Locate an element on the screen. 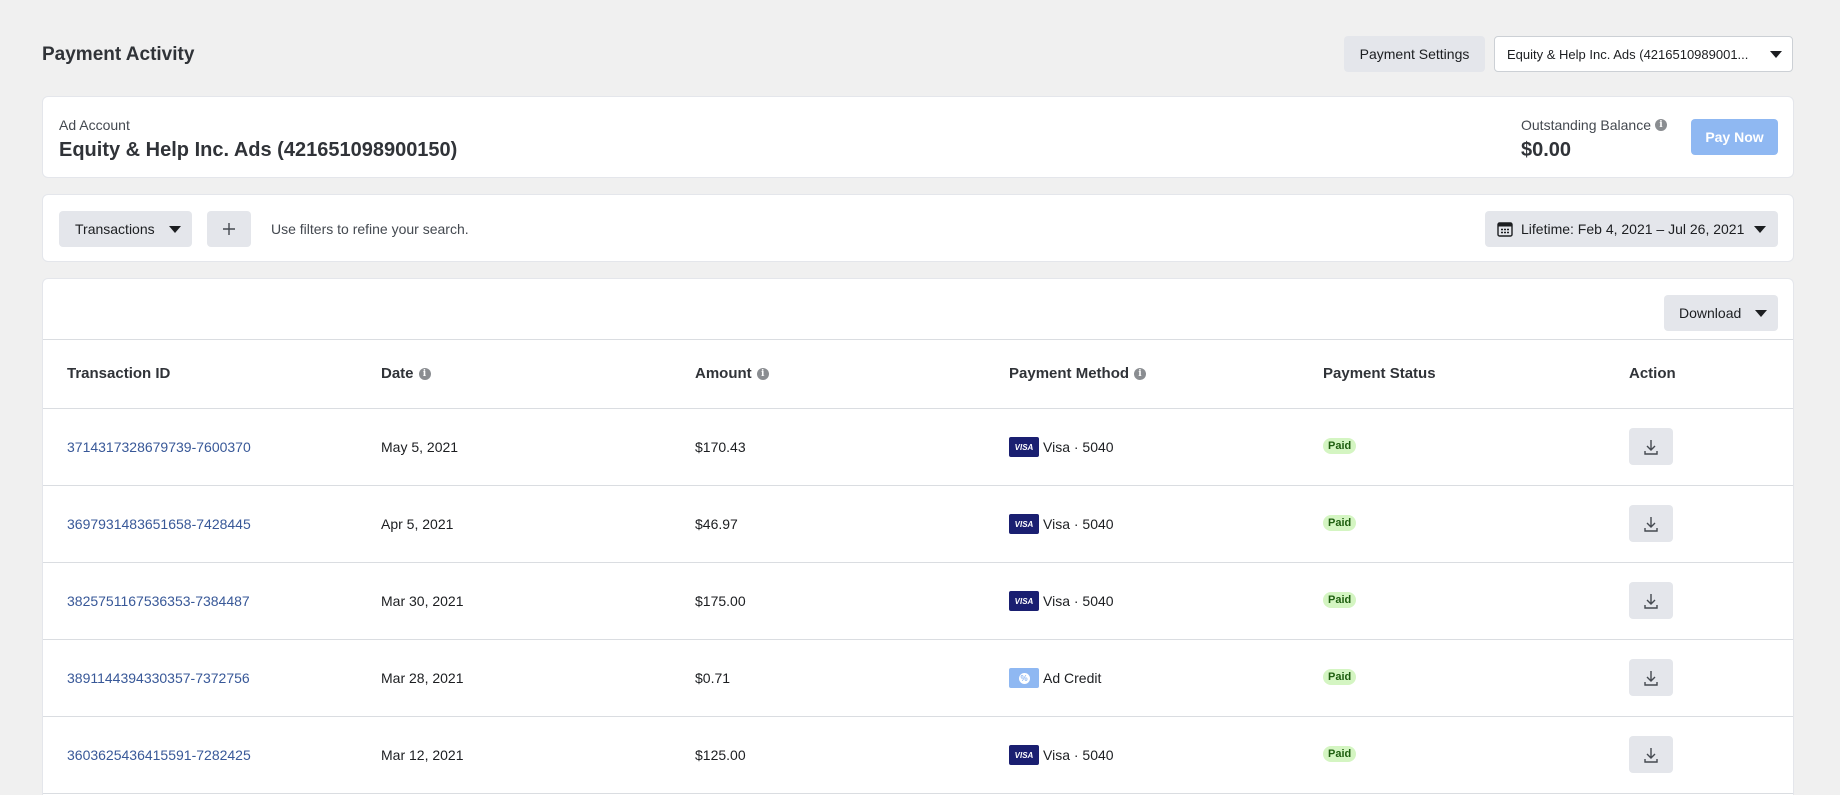 The height and width of the screenshot is (795, 1840). transaction-id-link: 3697931483651658-7428445 is located at coordinates (159, 524).